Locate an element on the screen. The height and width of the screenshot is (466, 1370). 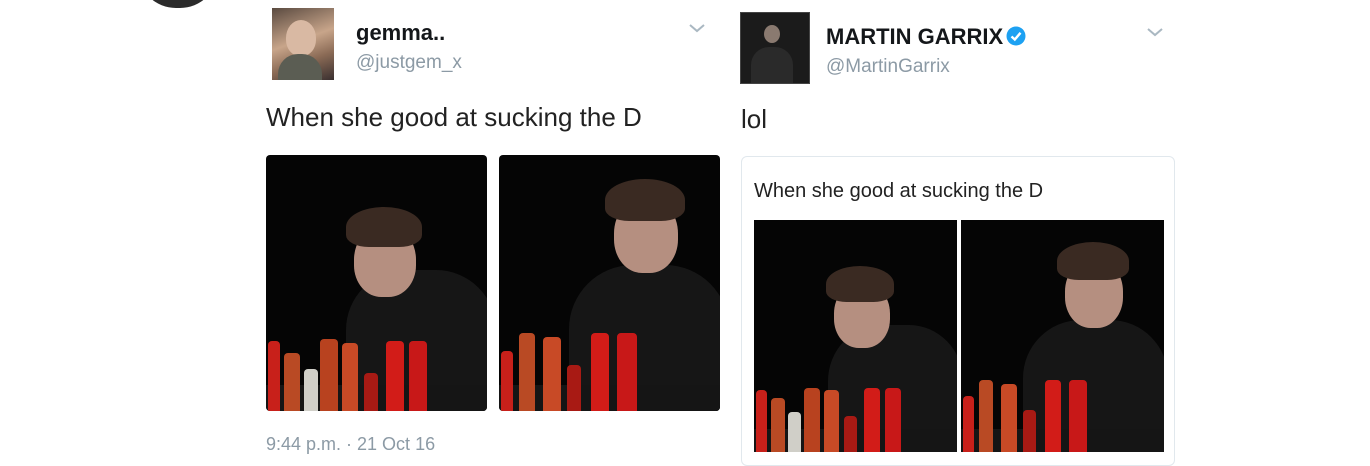
tweet-text: lol is located at coordinates (754, 119).